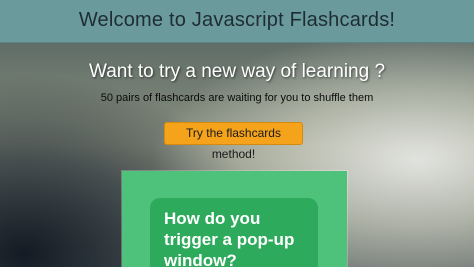 The height and width of the screenshot is (267, 474). I want to click on flashcard-question: How do you trigger a pop-up window?, so click(229, 238).